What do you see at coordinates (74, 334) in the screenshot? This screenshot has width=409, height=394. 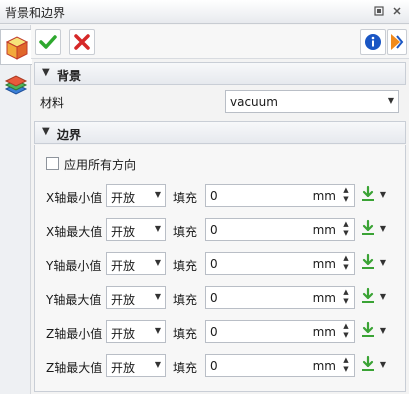 I see `axis-label: Z轴最小值` at bounding box center [74, 334].